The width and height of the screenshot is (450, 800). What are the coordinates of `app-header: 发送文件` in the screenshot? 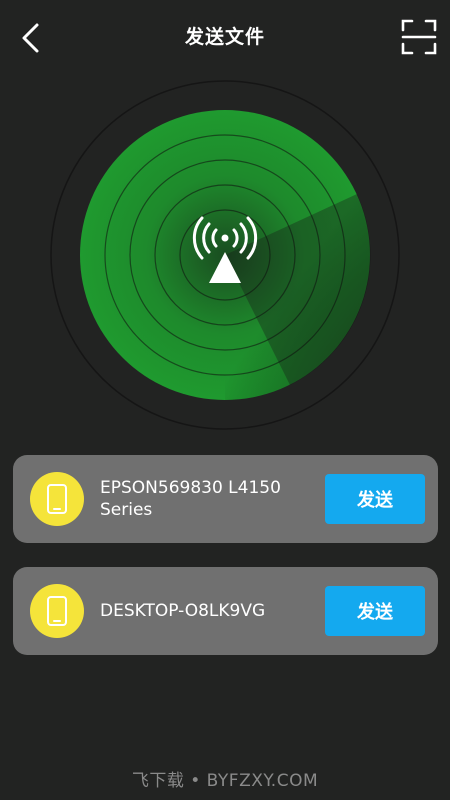 It's located at (225, 38).